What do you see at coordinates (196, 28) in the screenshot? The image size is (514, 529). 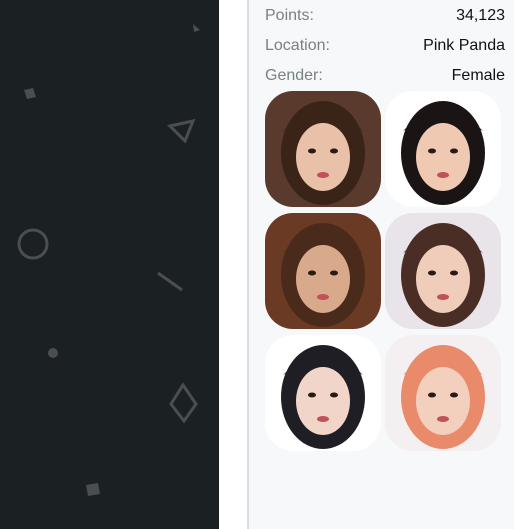 I see `small-triangle-shape` at bounding box center [196, 28].